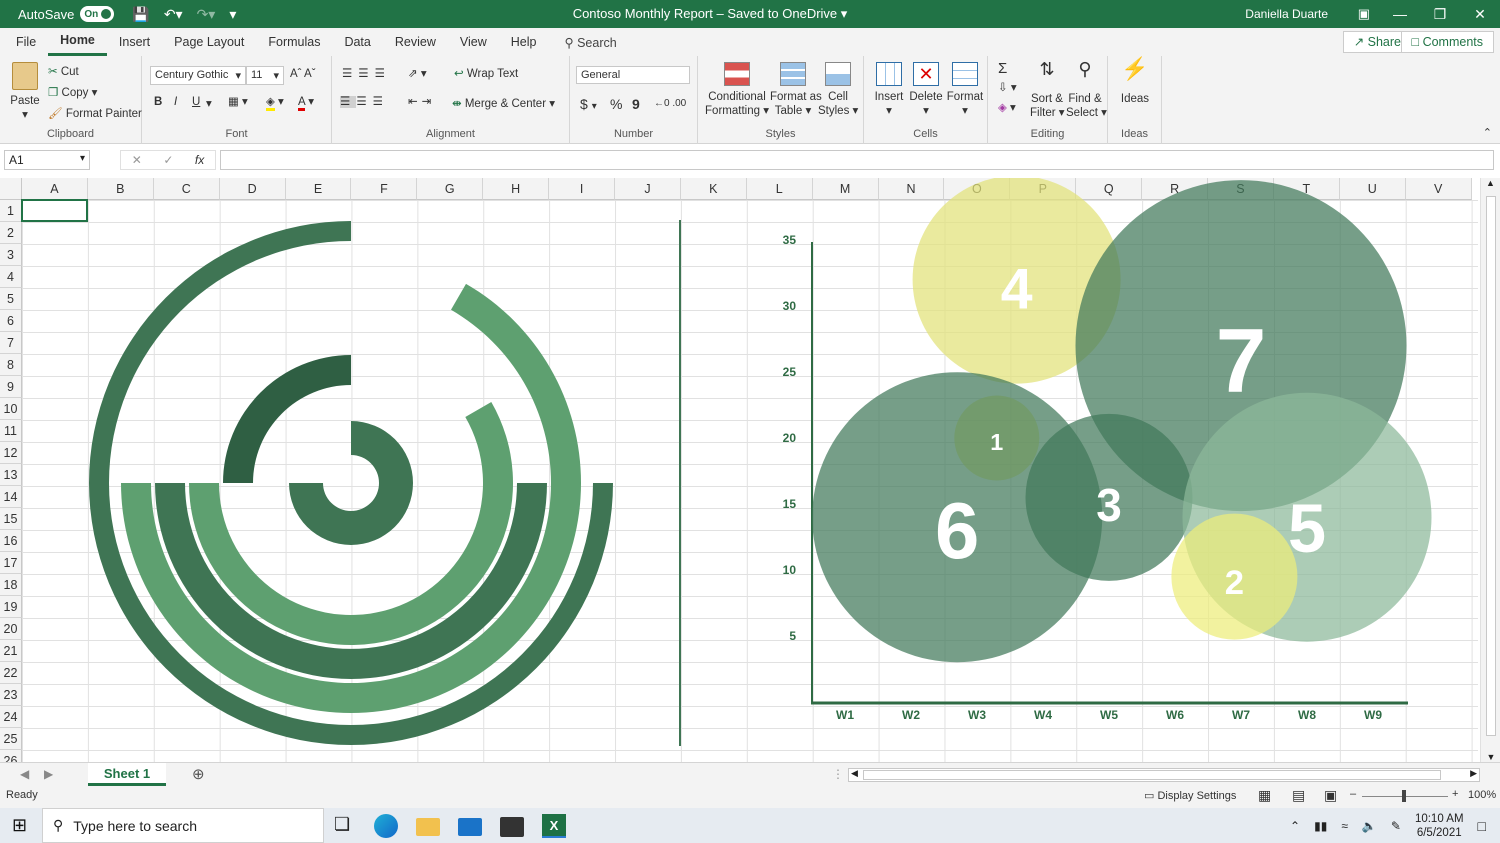 The height and width of the screenshot is (843, 1500). I want to click on copy-button: ❐ Copy ▾, so click(72, 92).